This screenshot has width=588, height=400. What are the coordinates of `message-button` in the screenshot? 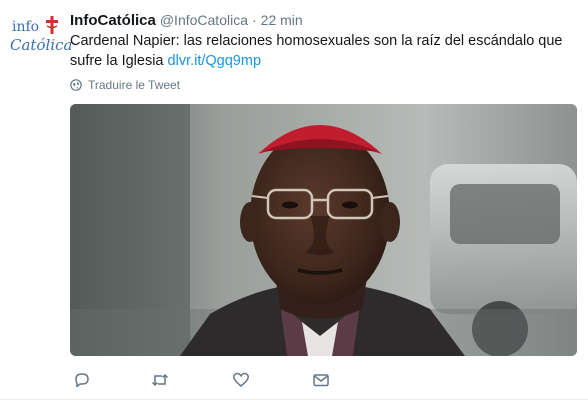 It's located at (321, 380).